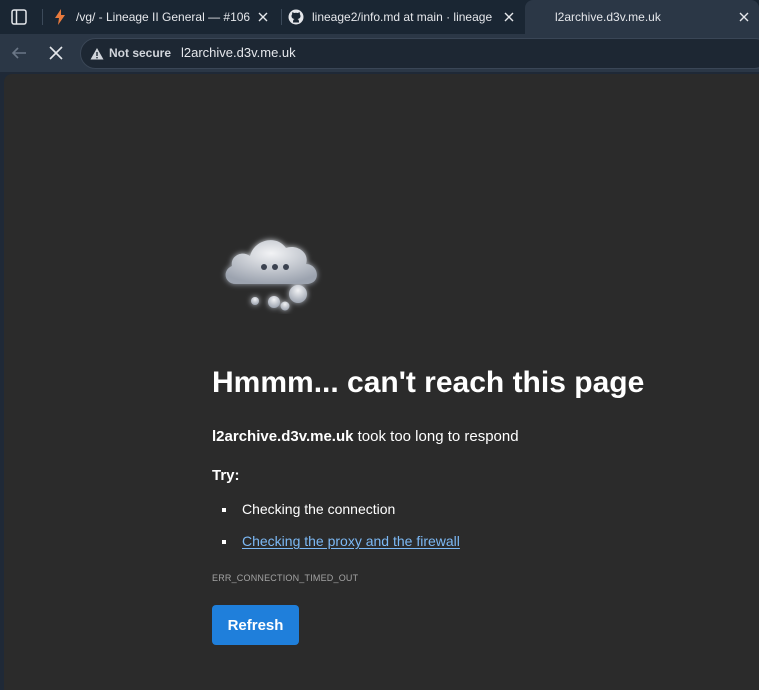  Describe the element at coordinates (271, 275) in the screenshot. I see `cloud-icon` at that location.